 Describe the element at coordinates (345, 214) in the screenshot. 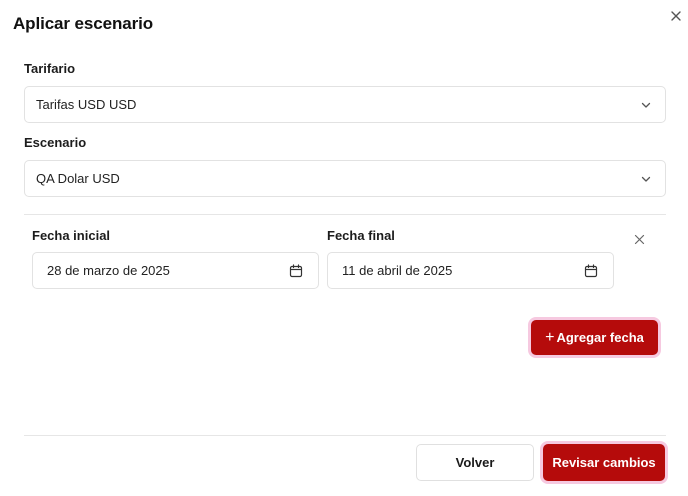

I see `section-divider` at that location.